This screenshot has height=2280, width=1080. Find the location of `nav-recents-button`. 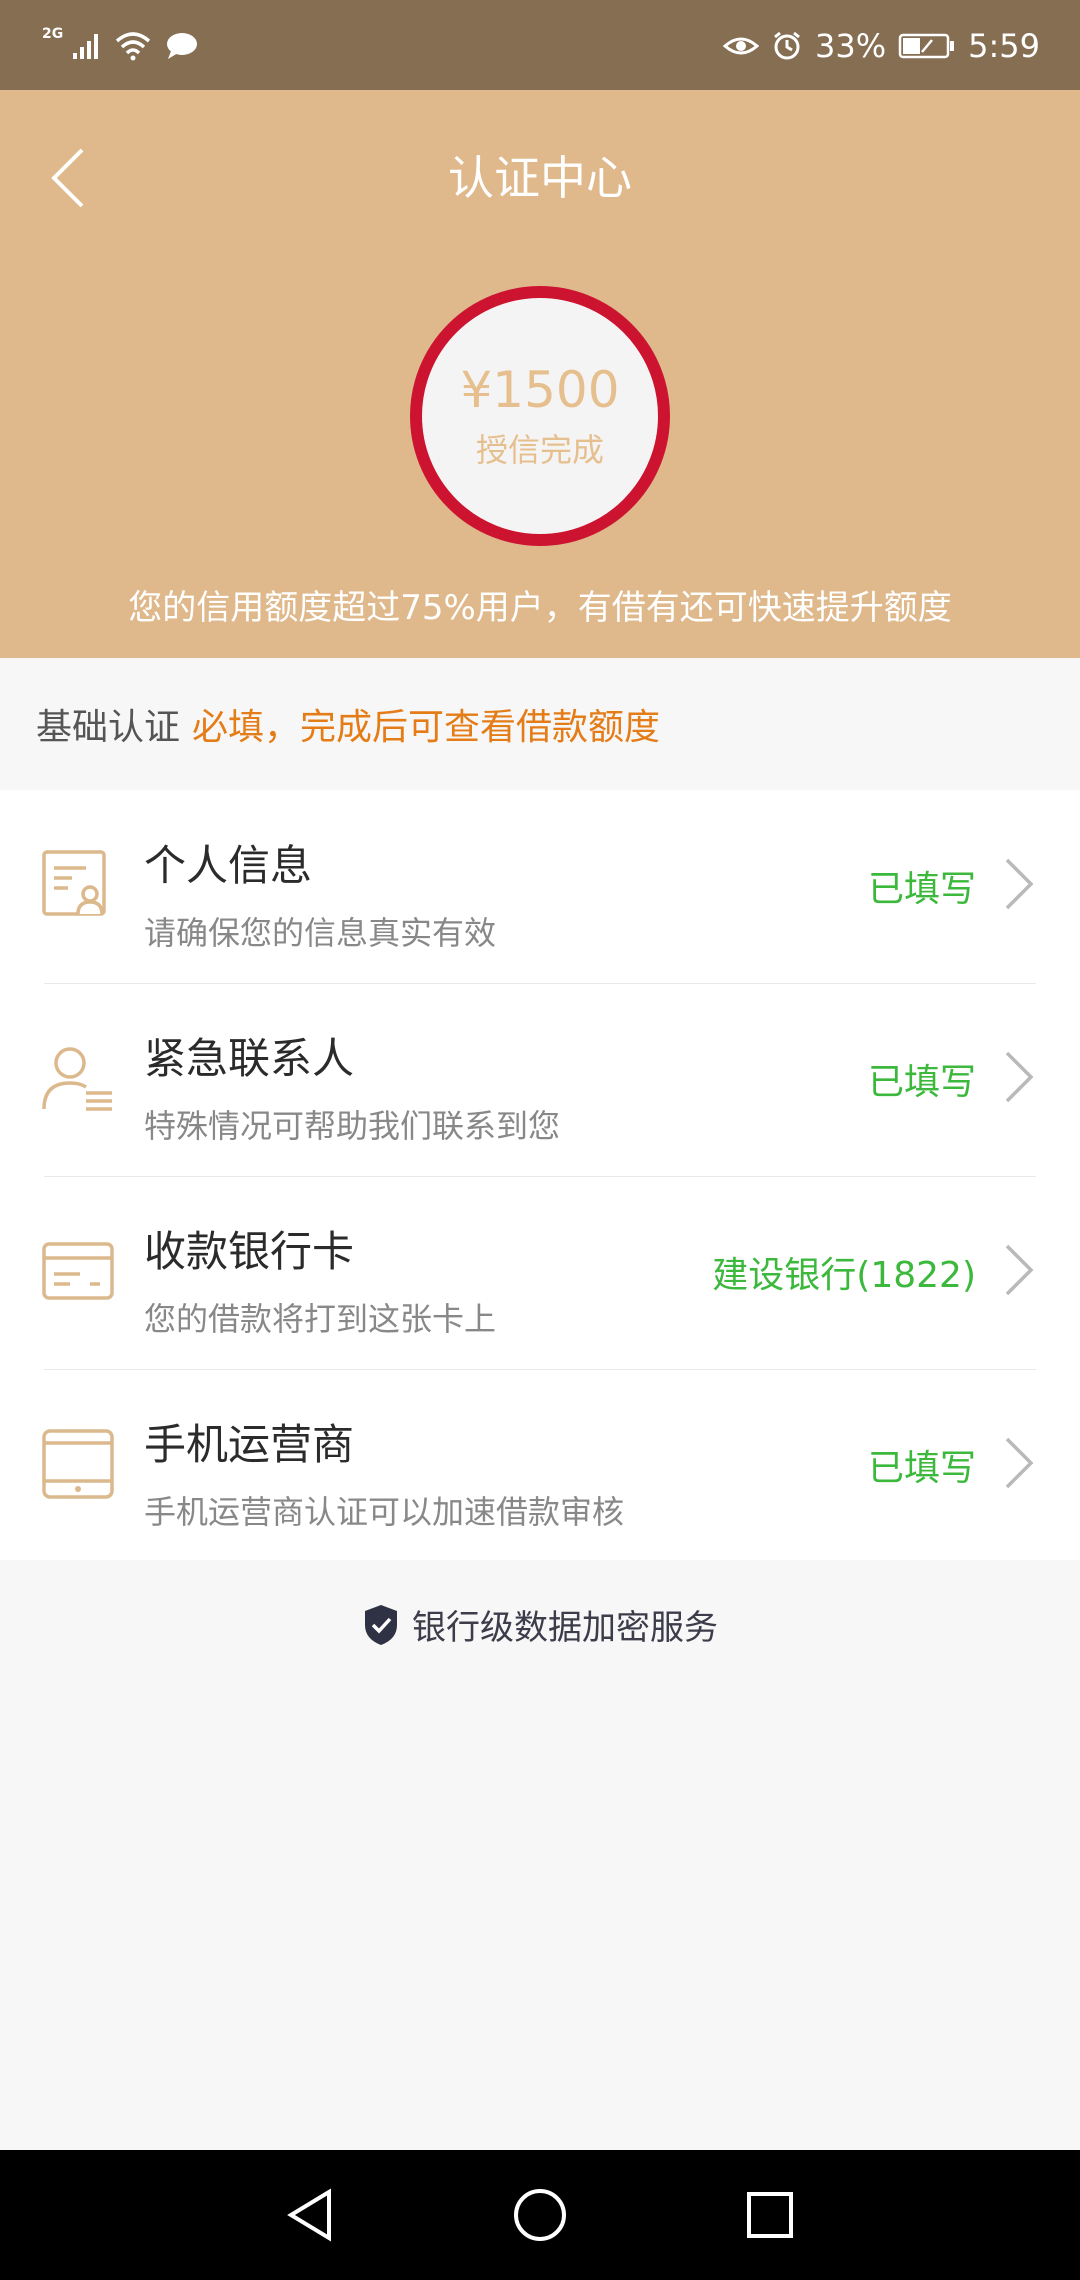

nav-recents-button is located at coordinates (770, 2215).